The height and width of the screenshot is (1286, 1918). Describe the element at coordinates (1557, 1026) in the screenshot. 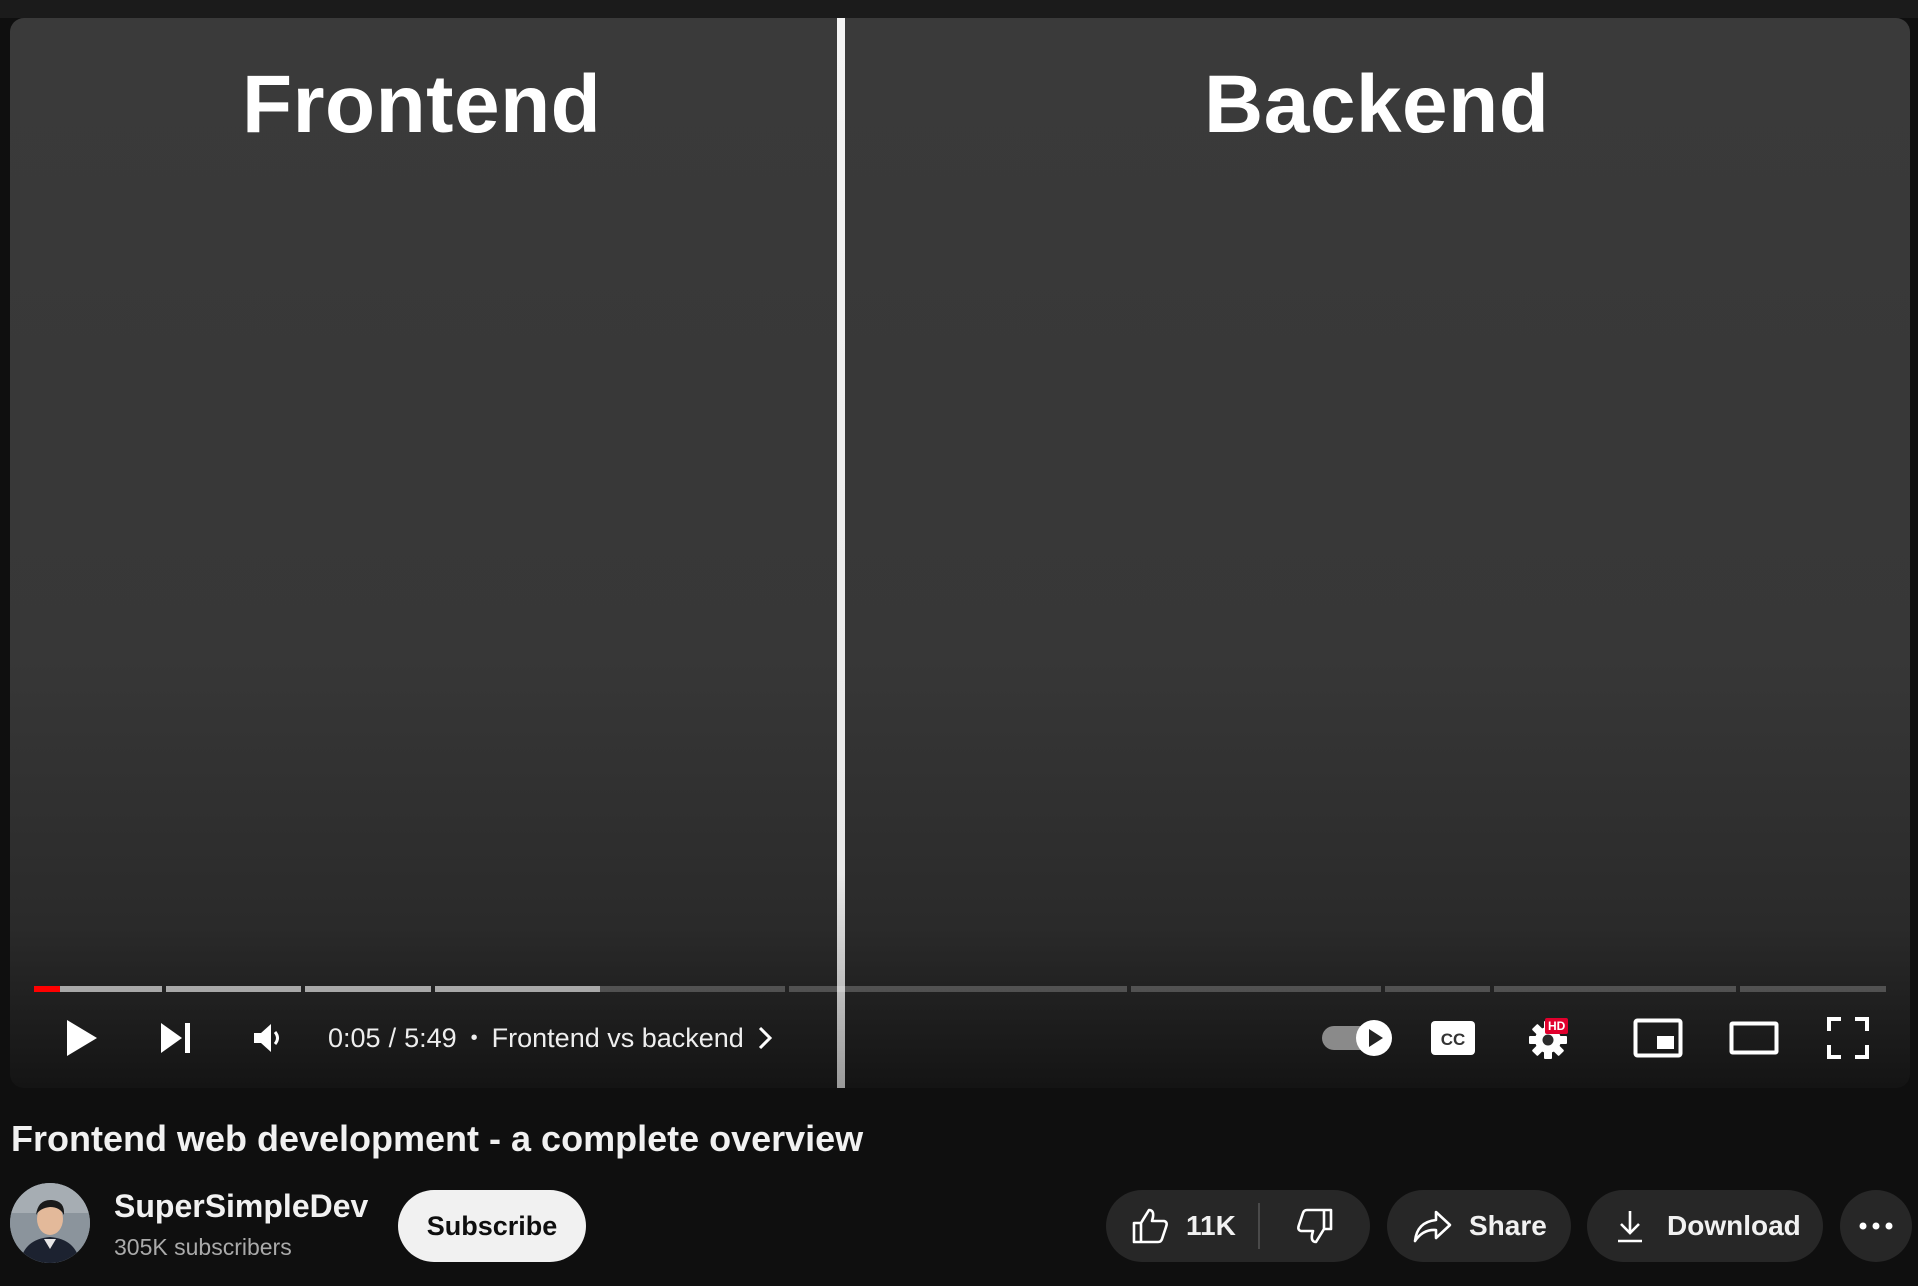

I see `hd-badge: HD` at that location.